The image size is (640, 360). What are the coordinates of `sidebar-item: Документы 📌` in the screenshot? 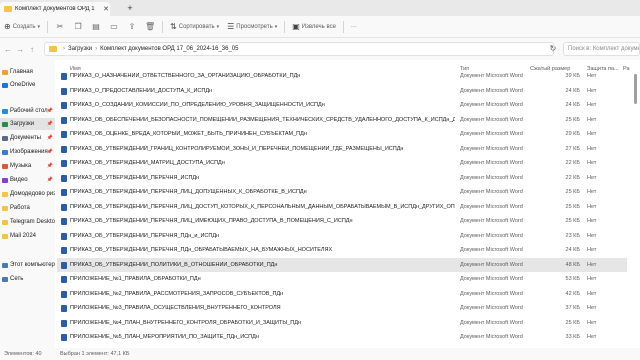 It's located at (27, 138).